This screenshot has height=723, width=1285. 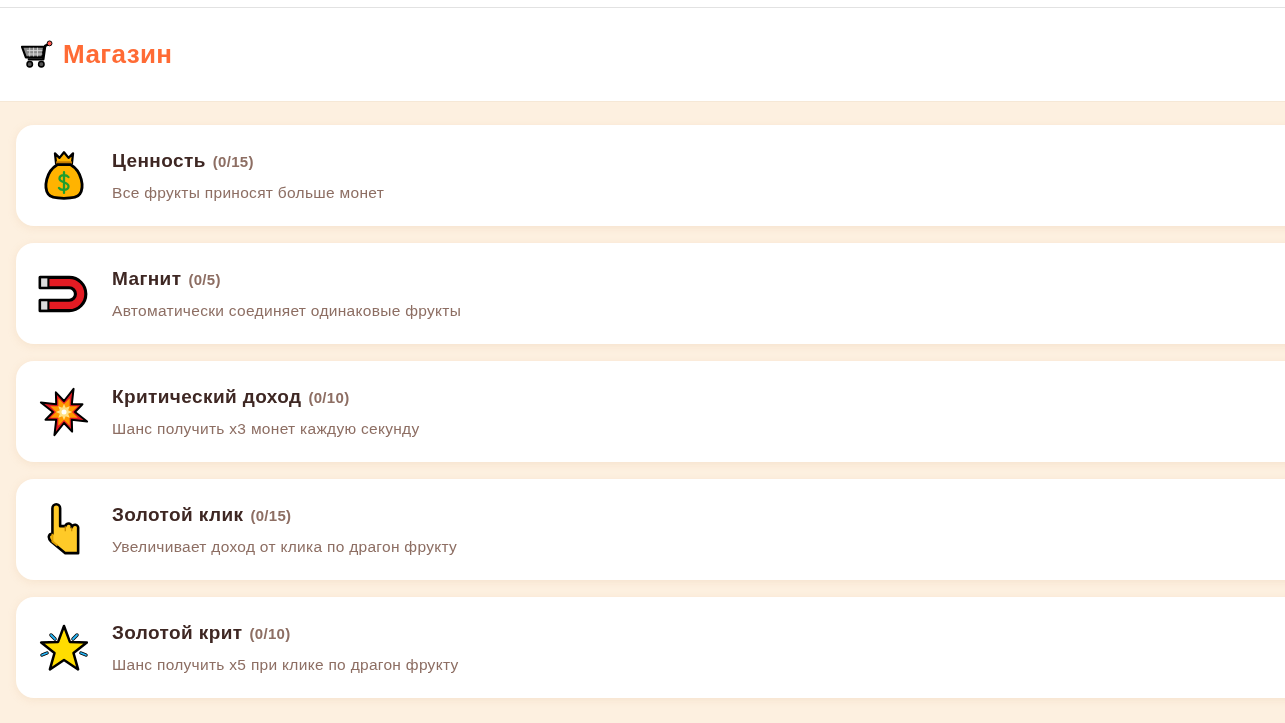 What do you see at coordinates (287, 310) in the screenshot?
I see `upgrade-description: Автоматически соединяет одинаковые фрукты` at bounding box center [287, 310].